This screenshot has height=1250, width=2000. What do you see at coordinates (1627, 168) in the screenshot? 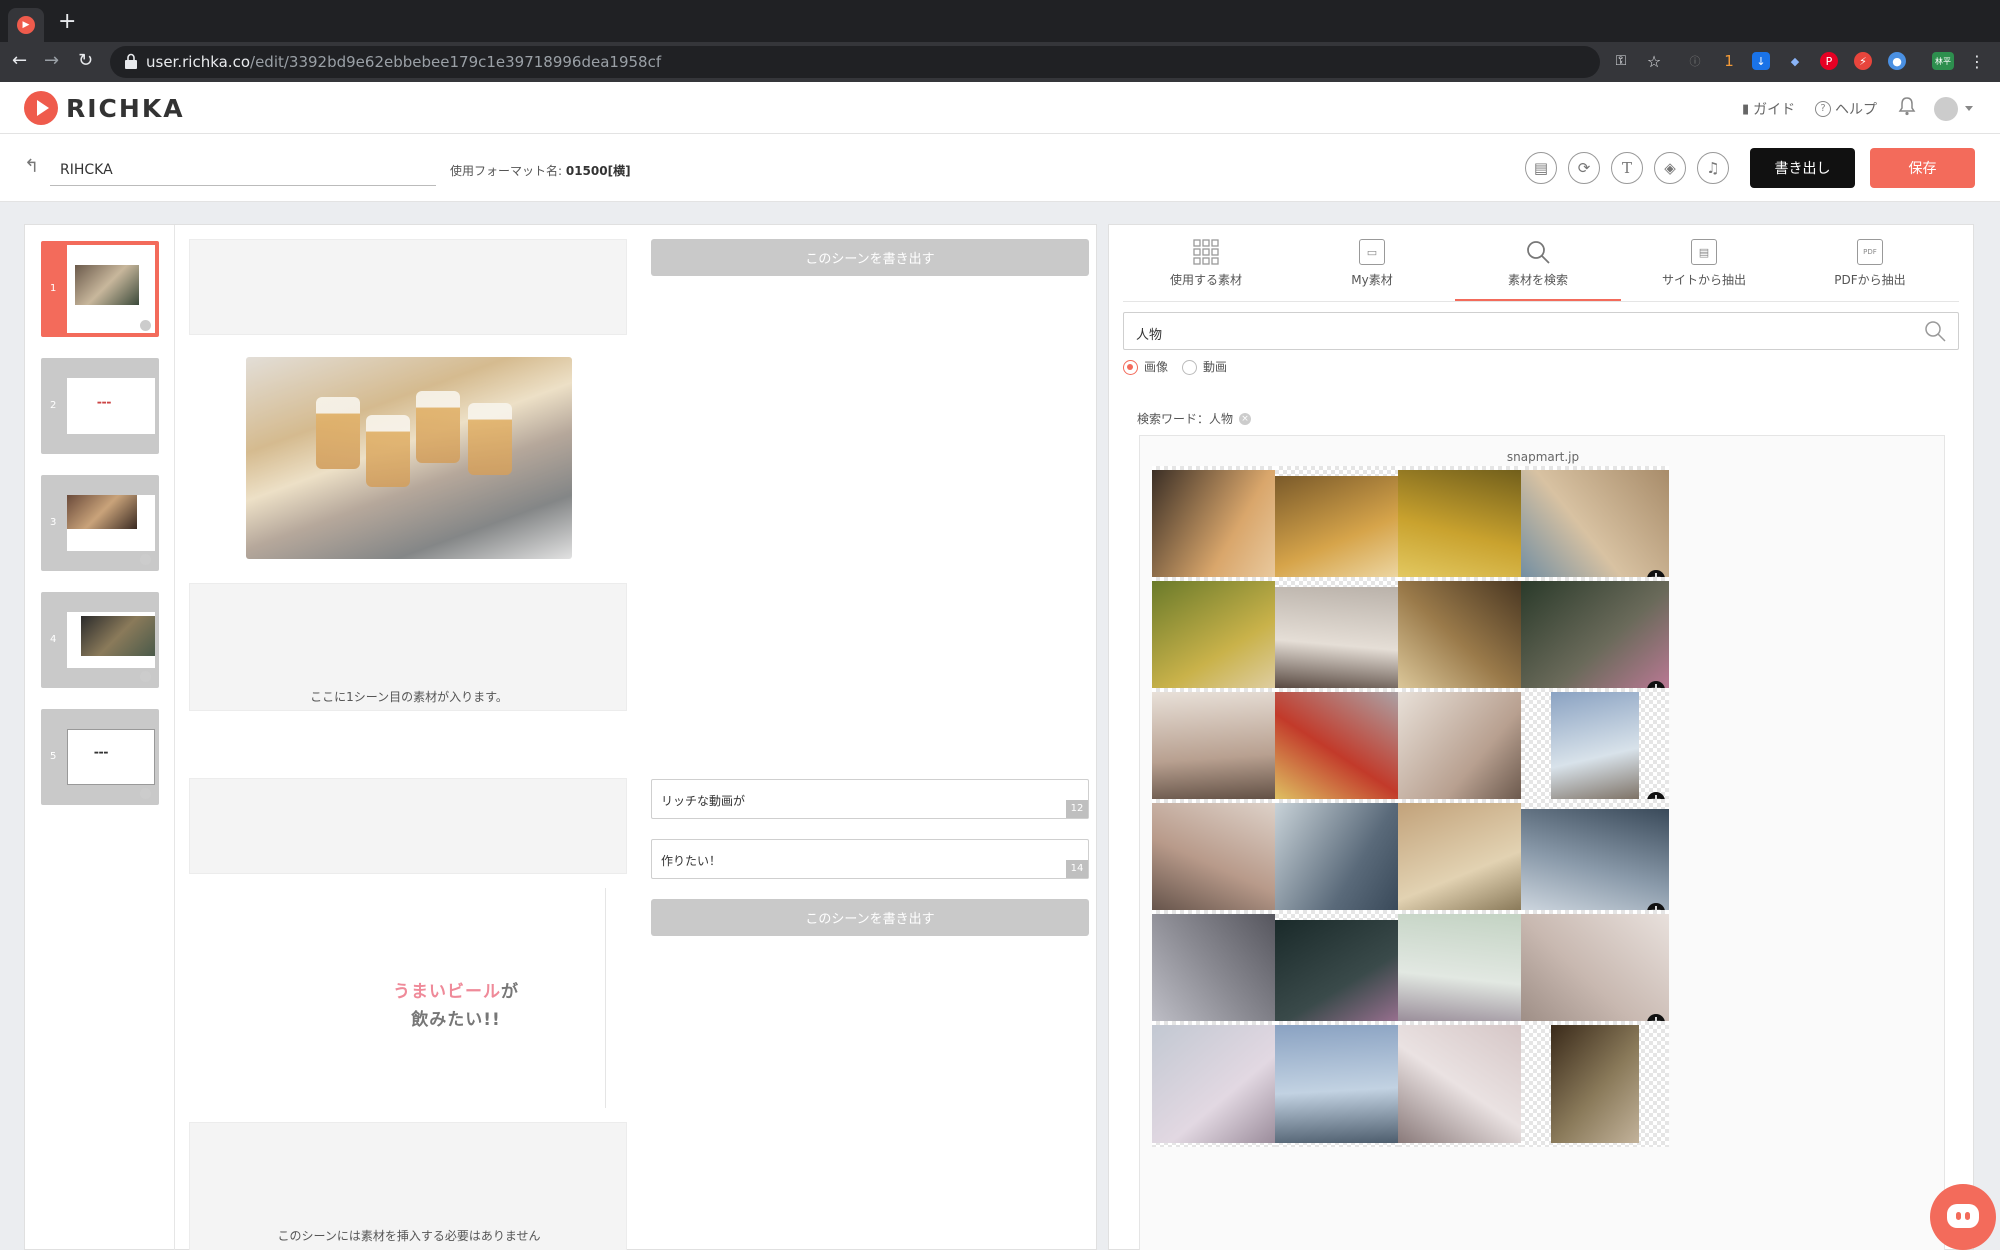
I see `text-tool-icon: T` at bounding box center [1627, 168].